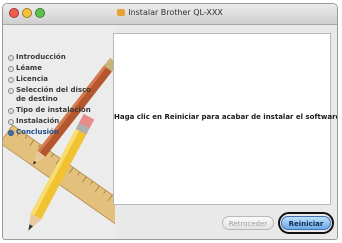 This screenshot has height=243, width=342. I want to click on step-installation: Instalación, so click(62, 121).